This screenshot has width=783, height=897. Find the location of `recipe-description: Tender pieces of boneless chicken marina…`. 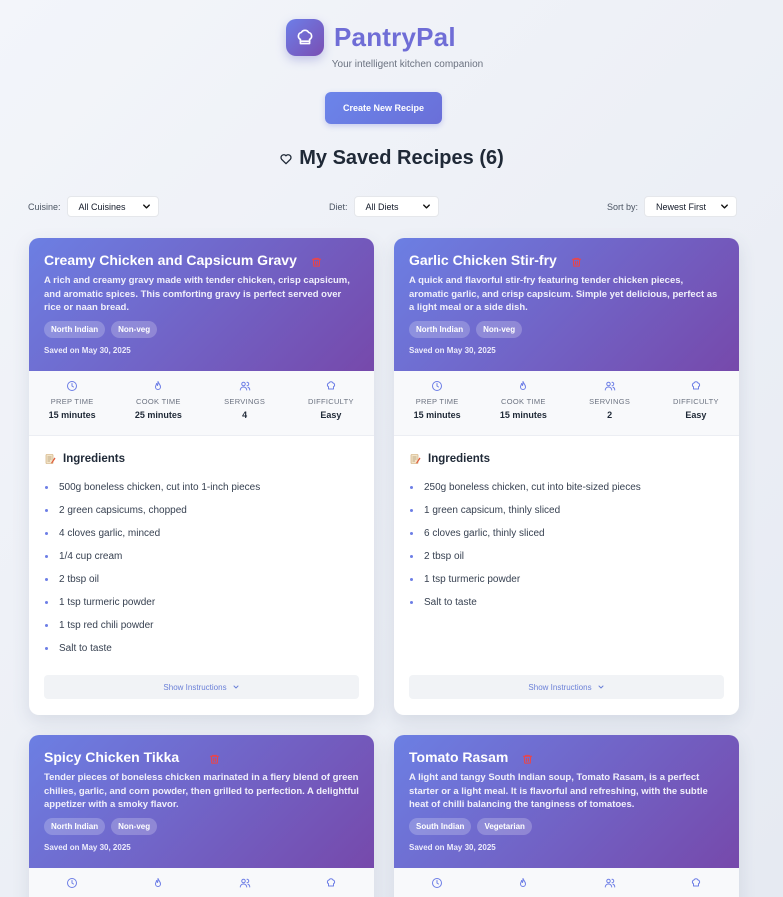

recipe-description: Tender pieces of boneless chicken marina… is located at coordinates (201, 791).